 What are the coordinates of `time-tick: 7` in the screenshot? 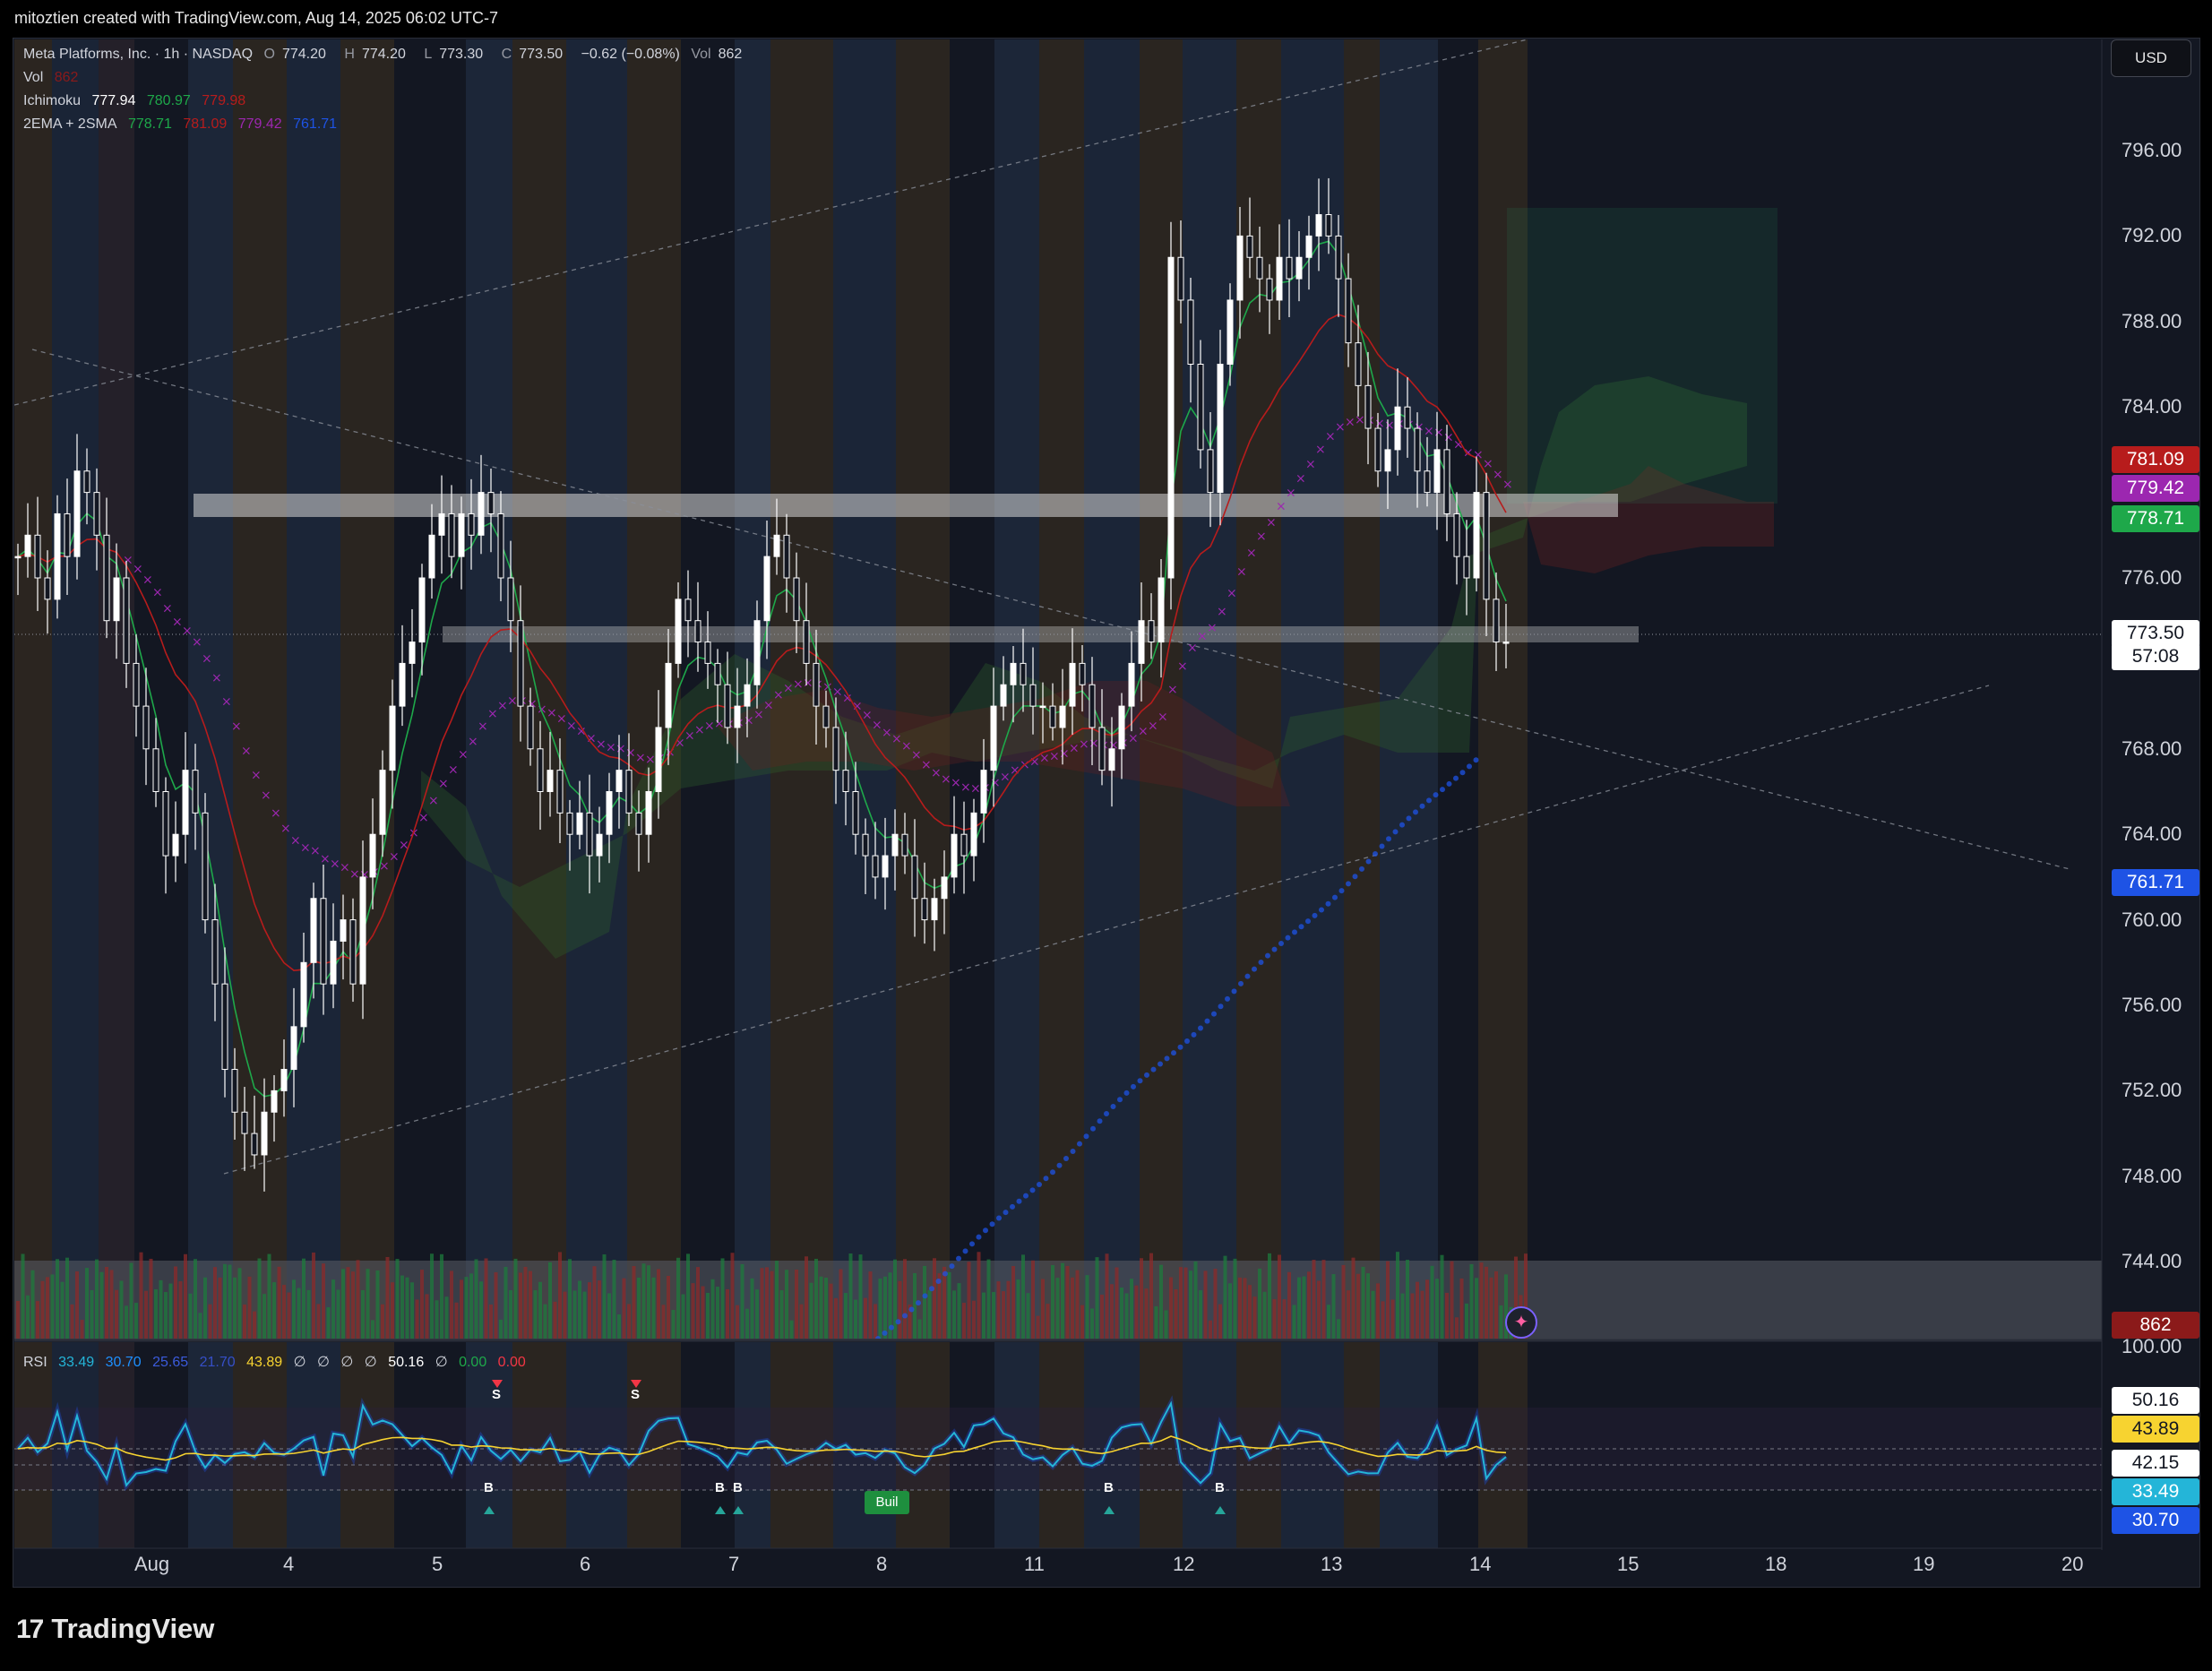 It's located at (734, 1564).